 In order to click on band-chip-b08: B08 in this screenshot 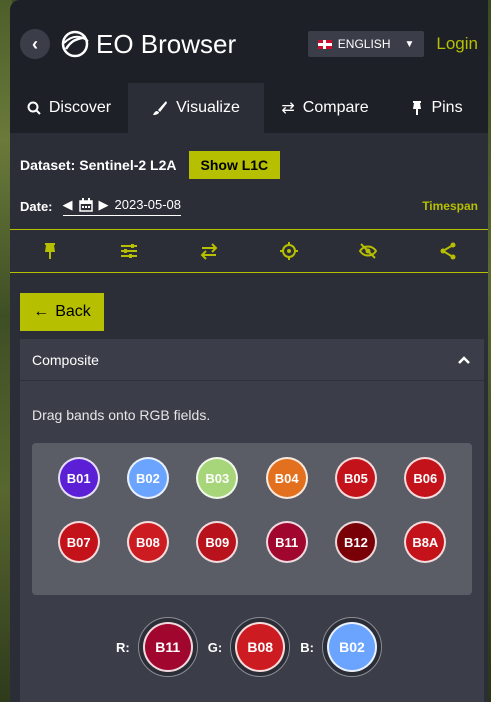, I will do `click(147, 542)`.